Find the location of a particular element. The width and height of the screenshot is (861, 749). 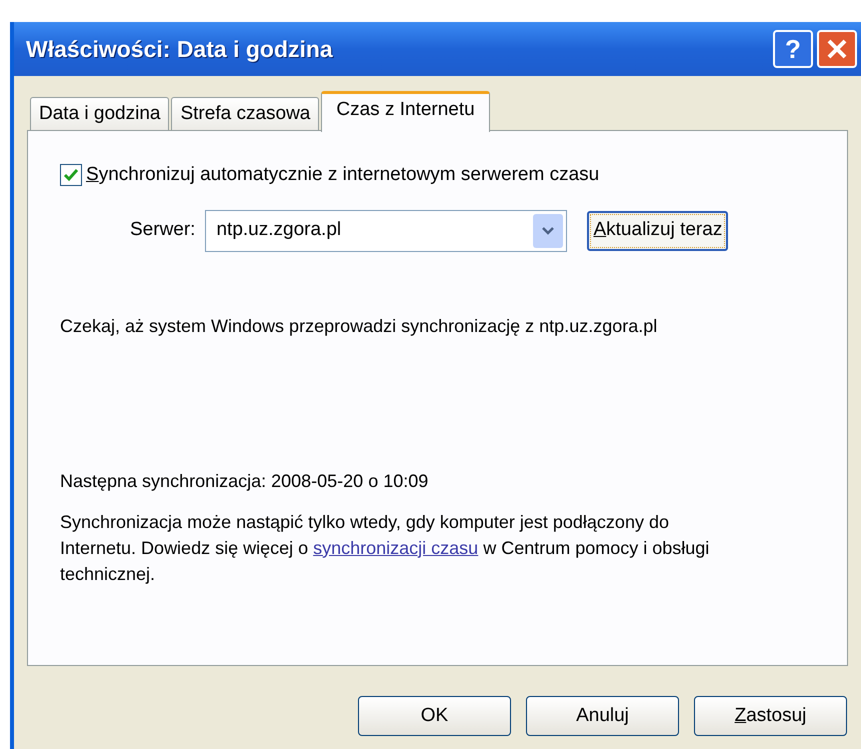

help-link: synchronizacji czasu is located at coordinates (395, 548).